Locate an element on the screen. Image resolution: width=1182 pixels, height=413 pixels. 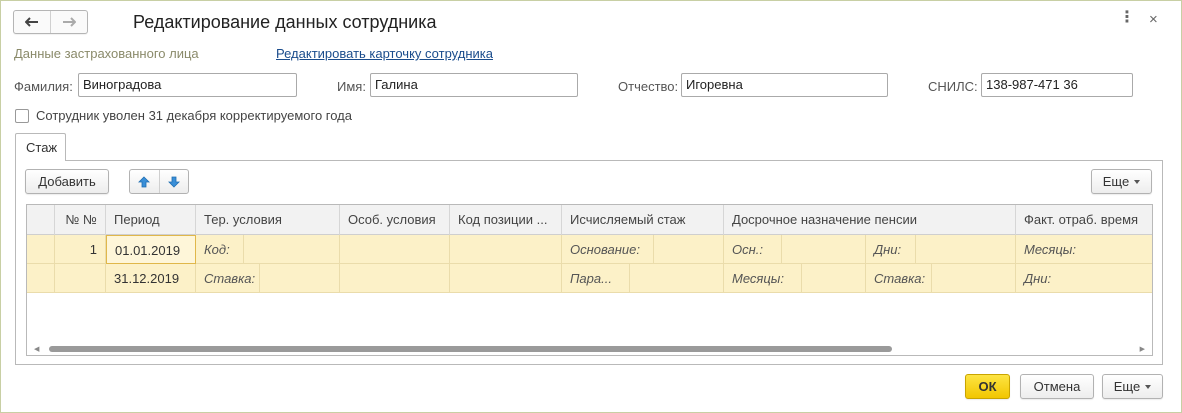
patronymic-field: Игоревна is located at coordinates (784, 85).